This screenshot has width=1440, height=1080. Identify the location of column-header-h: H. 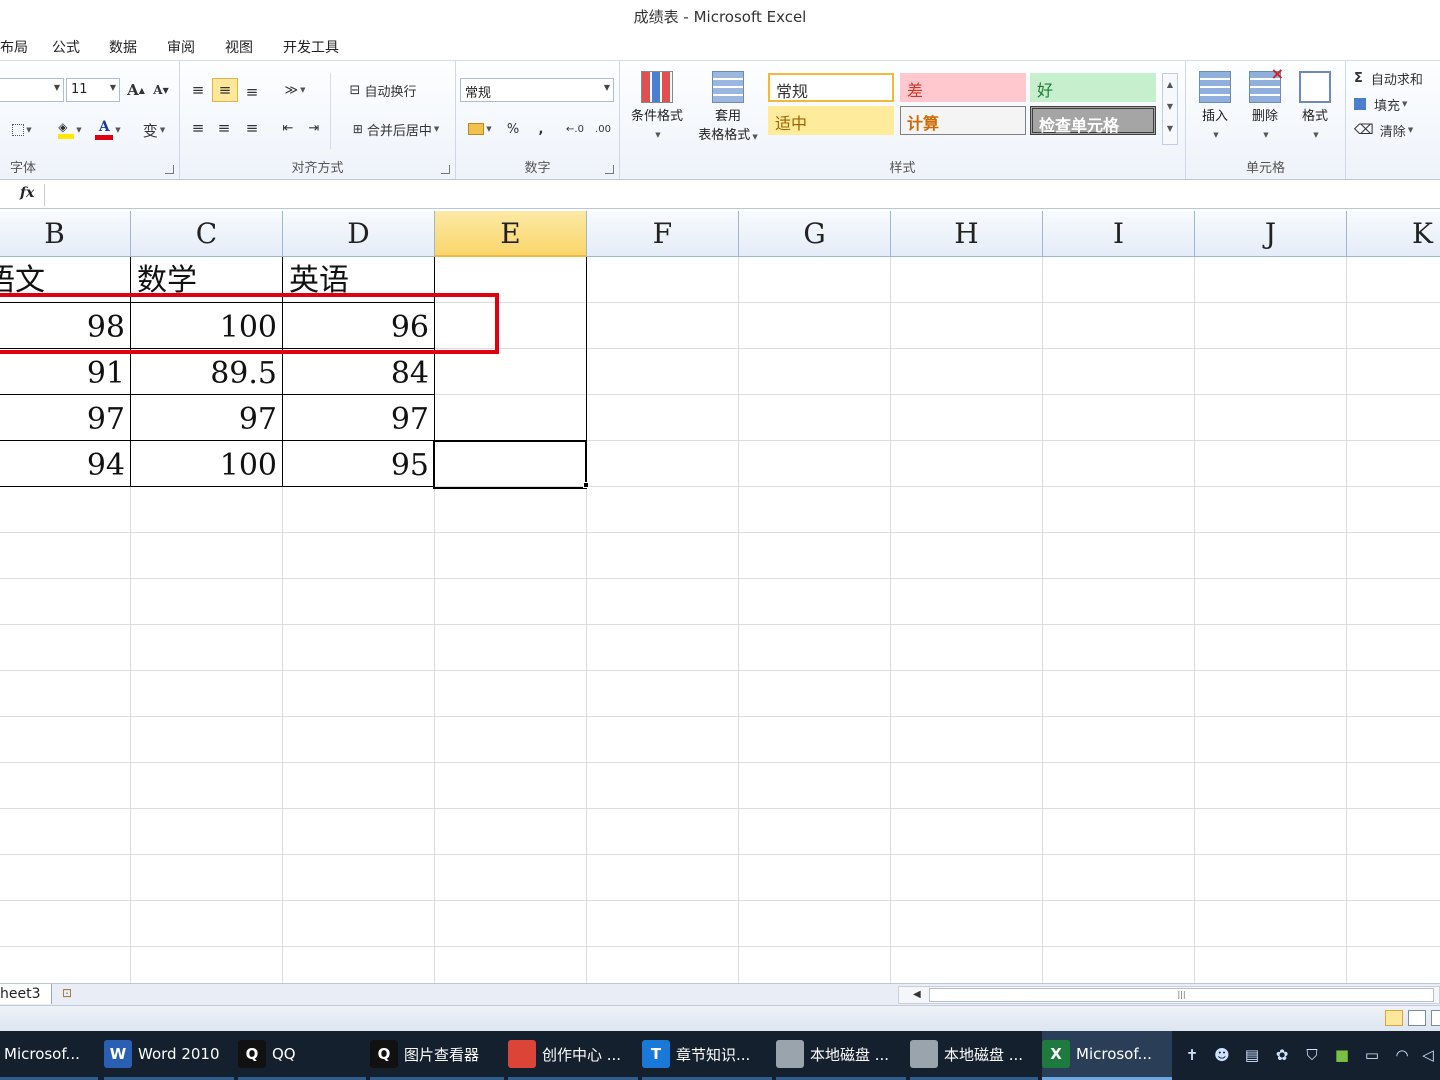
(967, 234).